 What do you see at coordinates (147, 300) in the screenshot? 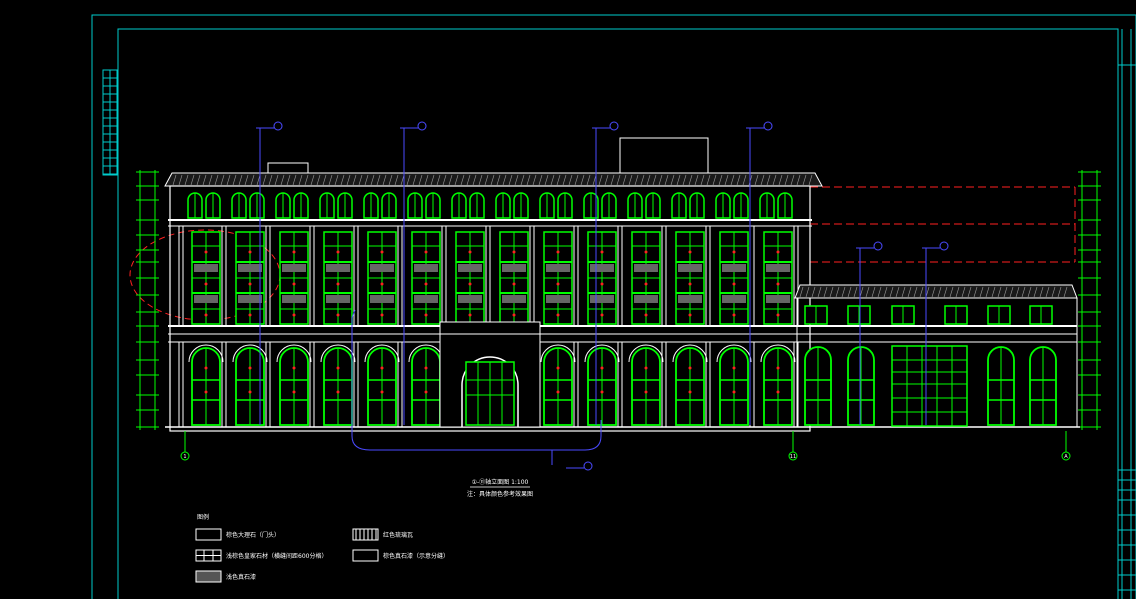
I see `dimension-left` at bounding box center [147, 300].